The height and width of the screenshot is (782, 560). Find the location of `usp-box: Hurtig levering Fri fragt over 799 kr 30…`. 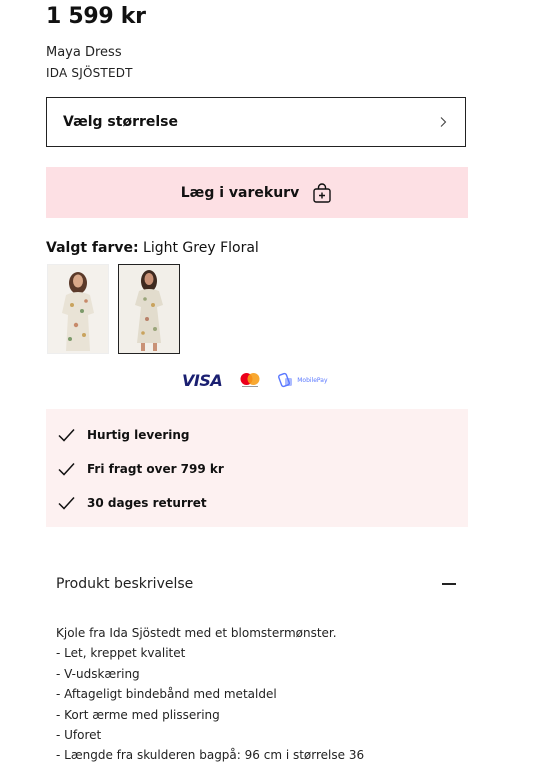

usp-box: Hurtig levering Fri fragt over 799 kr 30… is located at coordinates (257, 468).